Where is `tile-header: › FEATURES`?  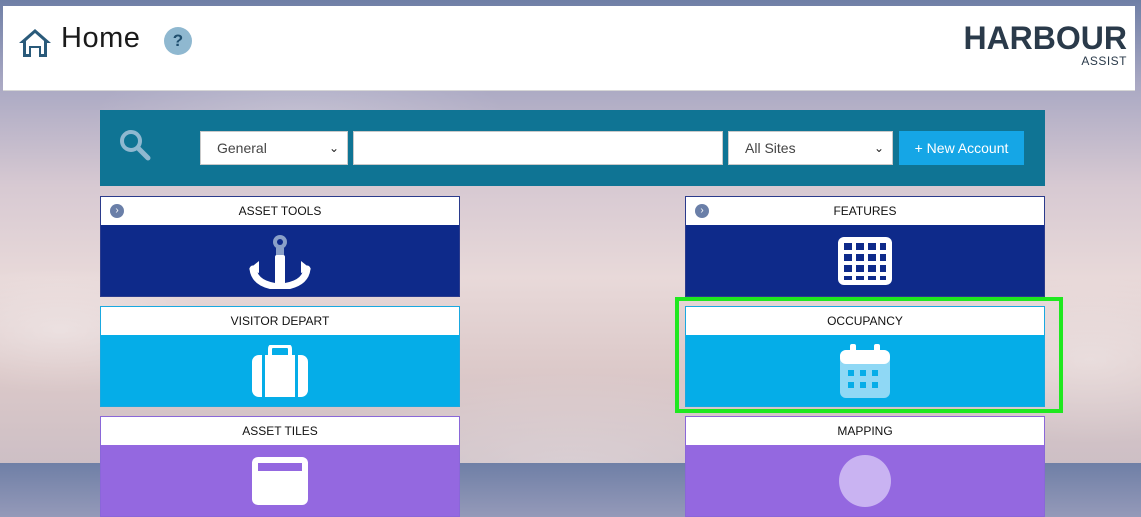
tile-header: › FEATURES is located at coordinates (865, 211).